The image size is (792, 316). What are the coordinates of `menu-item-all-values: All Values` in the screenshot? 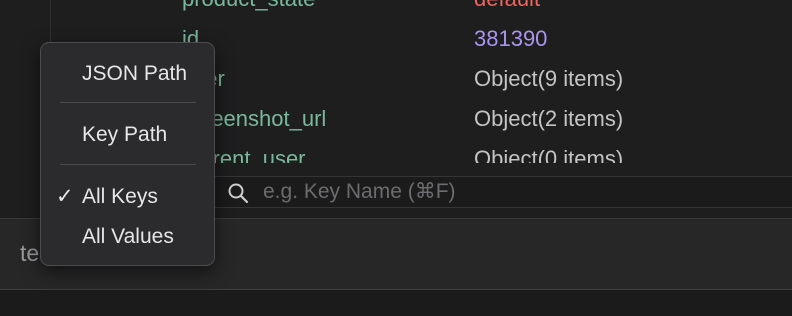 It's located at (127, 237).